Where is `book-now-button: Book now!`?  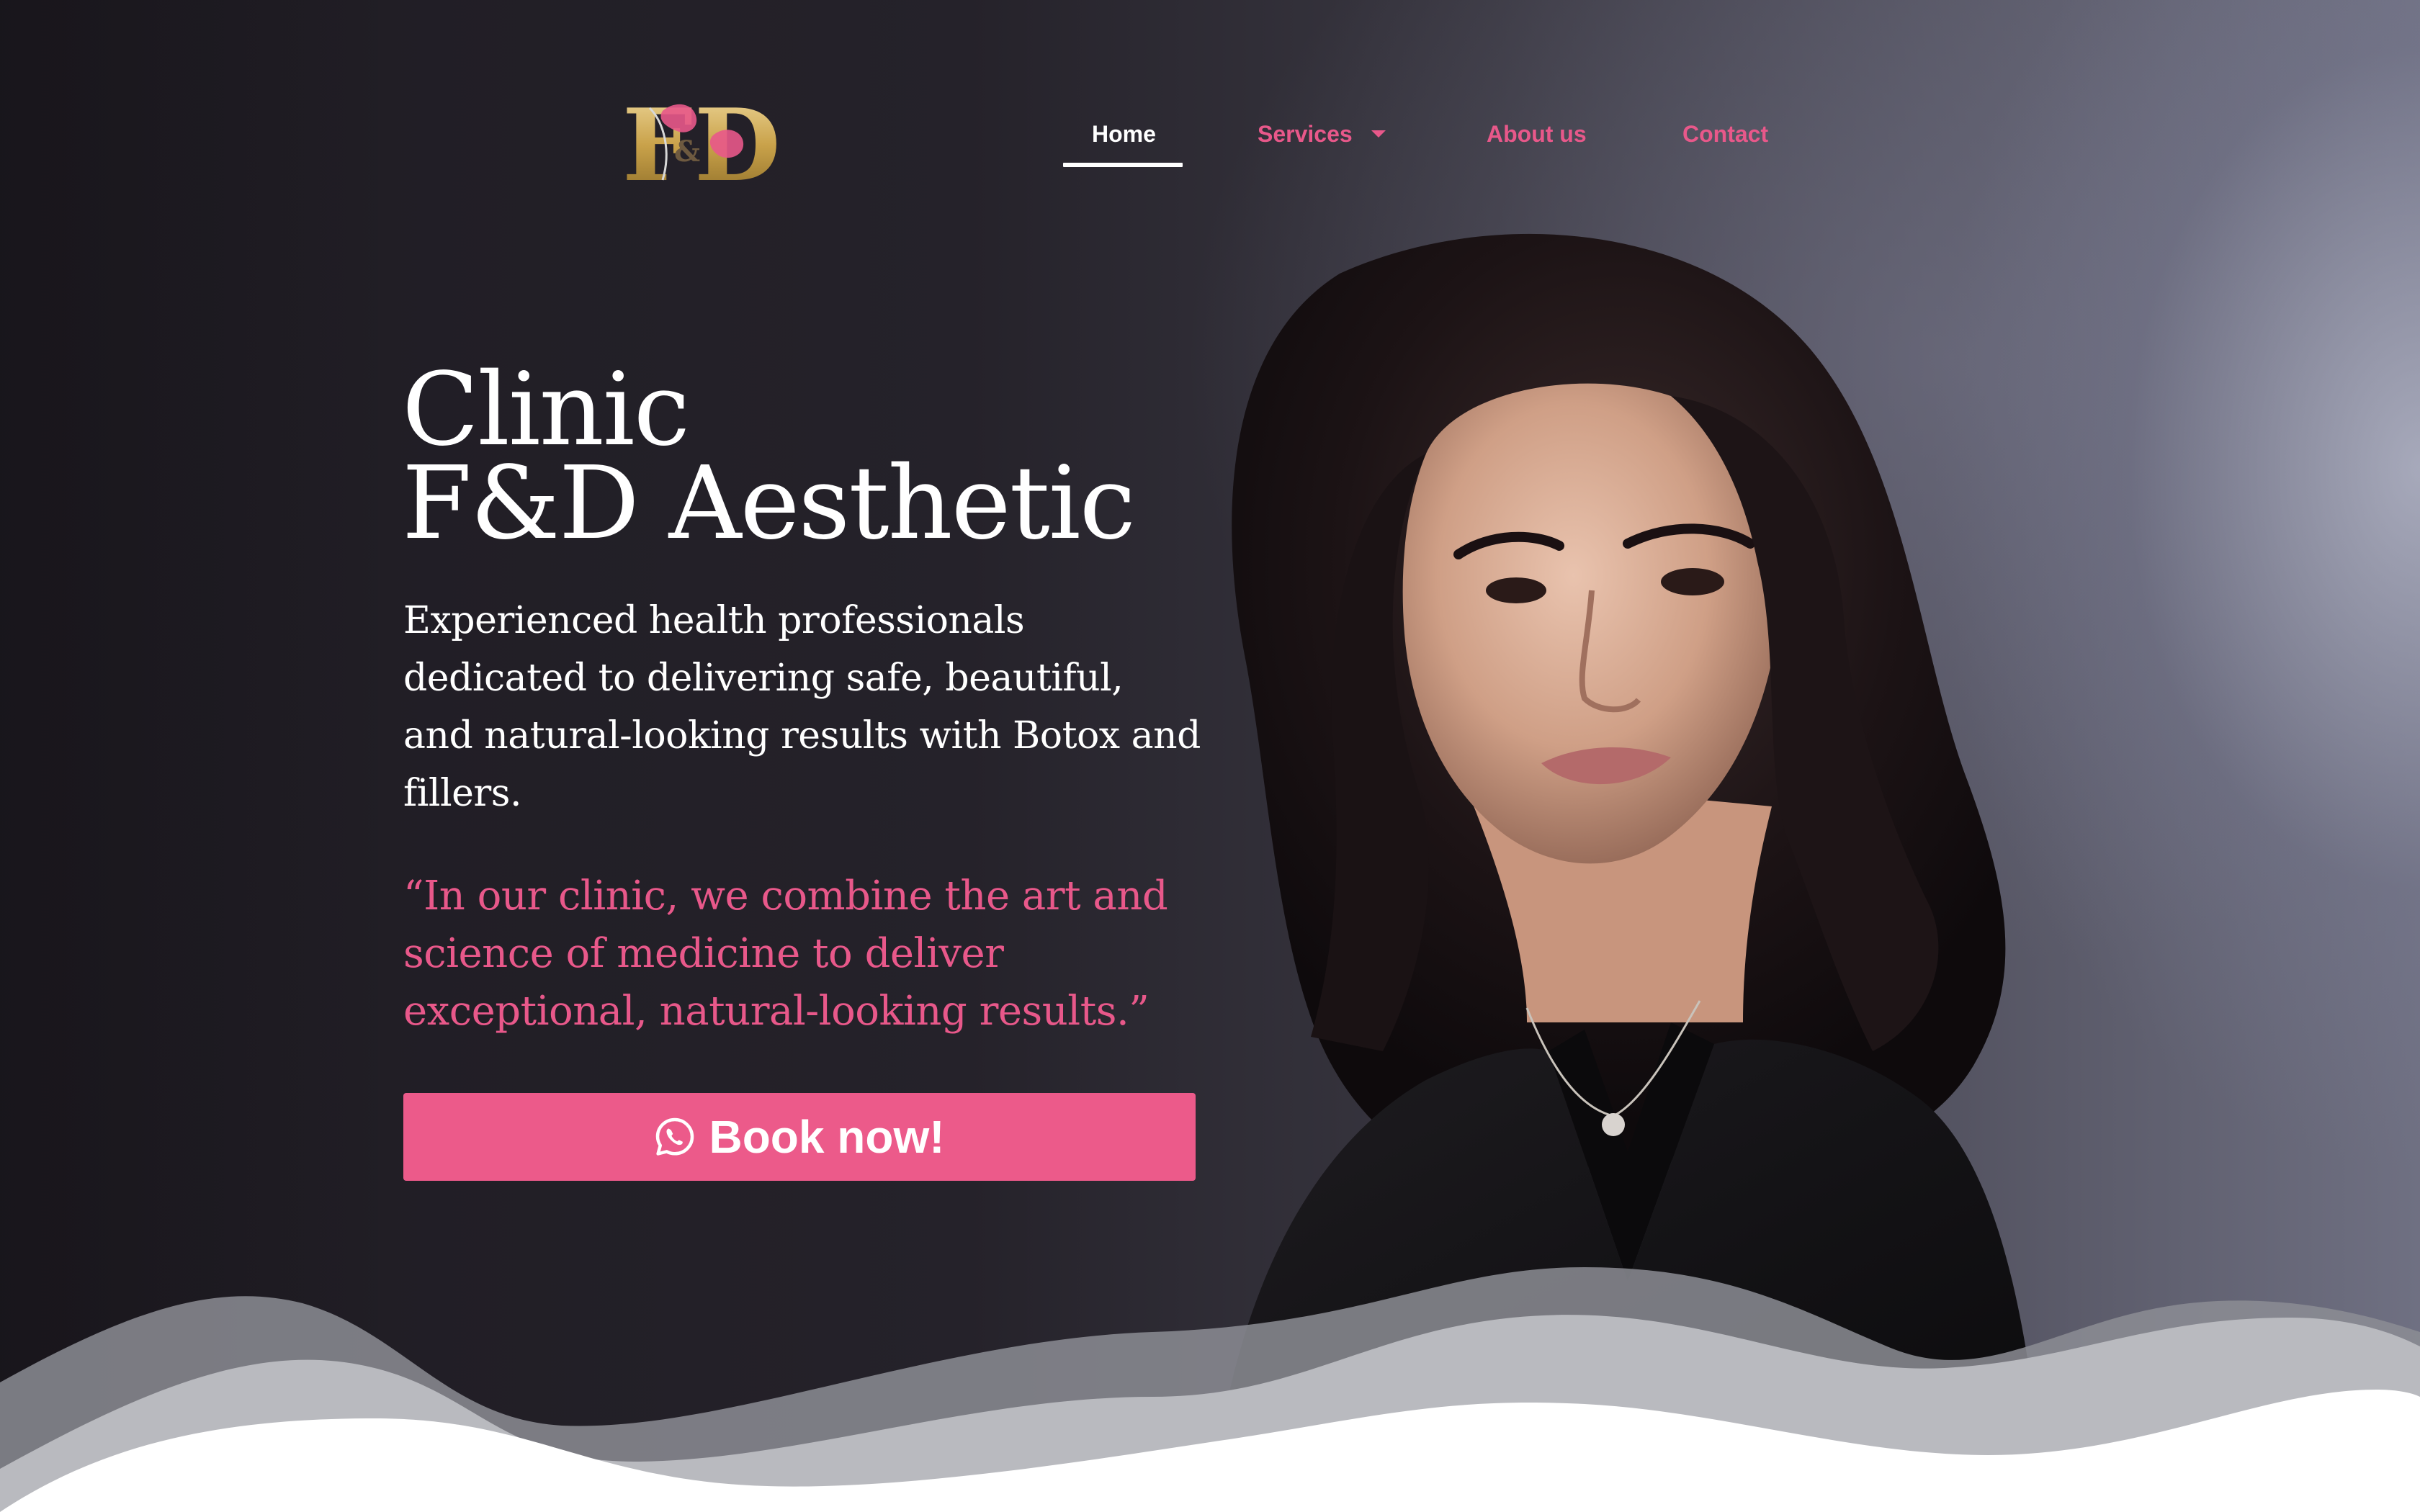
book-now-button: Book now! is located at coordinates (799, 1137).